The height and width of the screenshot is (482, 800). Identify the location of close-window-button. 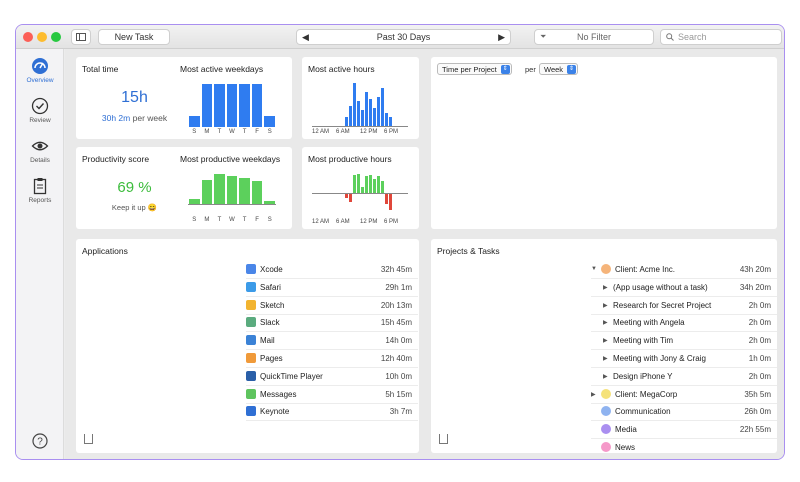
(28, 37).